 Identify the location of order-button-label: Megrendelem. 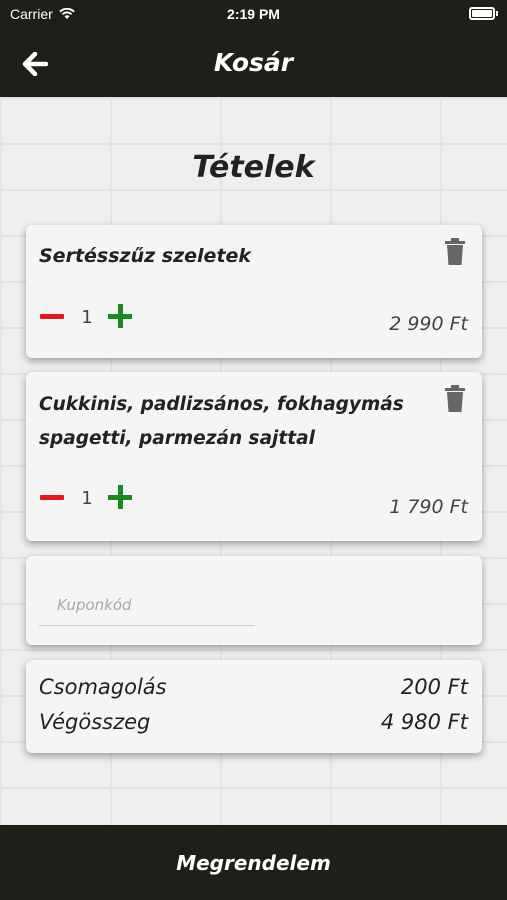
(253, 863).